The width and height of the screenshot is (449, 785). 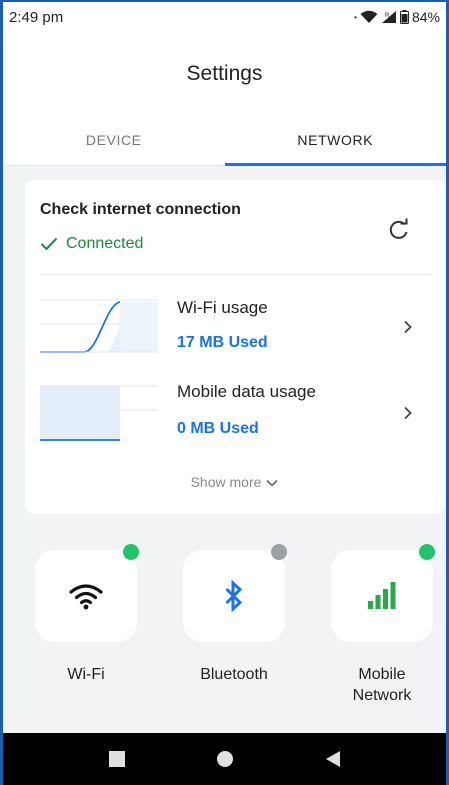 I want to click on wifi-usage-row: Wi-Fi usage 17 MB Used, so click(x=235, y=333).